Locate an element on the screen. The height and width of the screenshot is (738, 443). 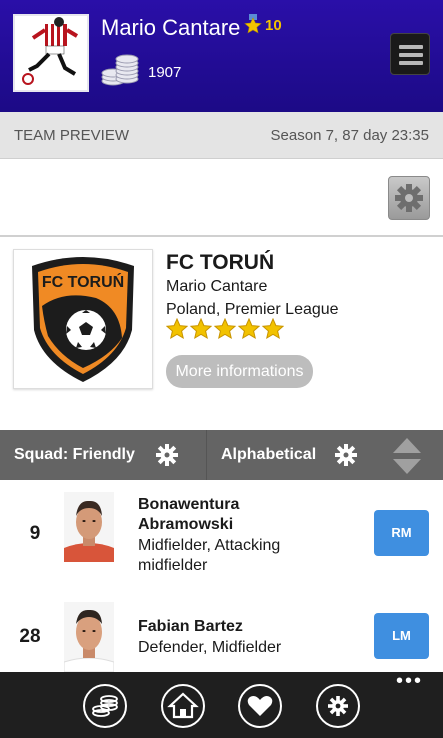
team-logo: FC TORUŃ is located at coordinates (83, 319).